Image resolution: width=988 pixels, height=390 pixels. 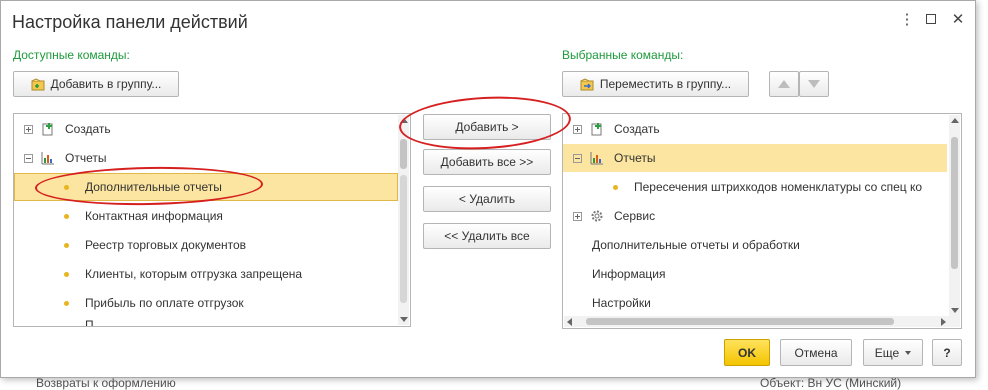 I want to click on right-list-scrollbar, so click(x=954, y=215).